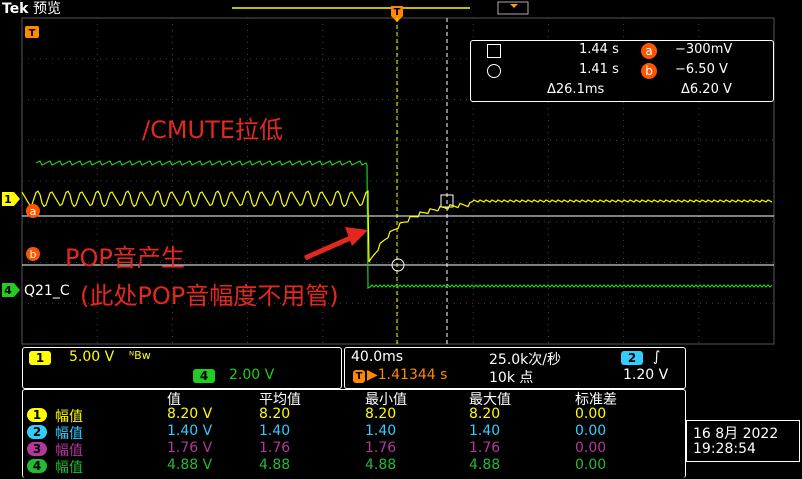  What do you see at coordinates (407, 375) in the screenshot?
I see `trigger-position: ▶1.41344 s` at bounding box center [407, 375].